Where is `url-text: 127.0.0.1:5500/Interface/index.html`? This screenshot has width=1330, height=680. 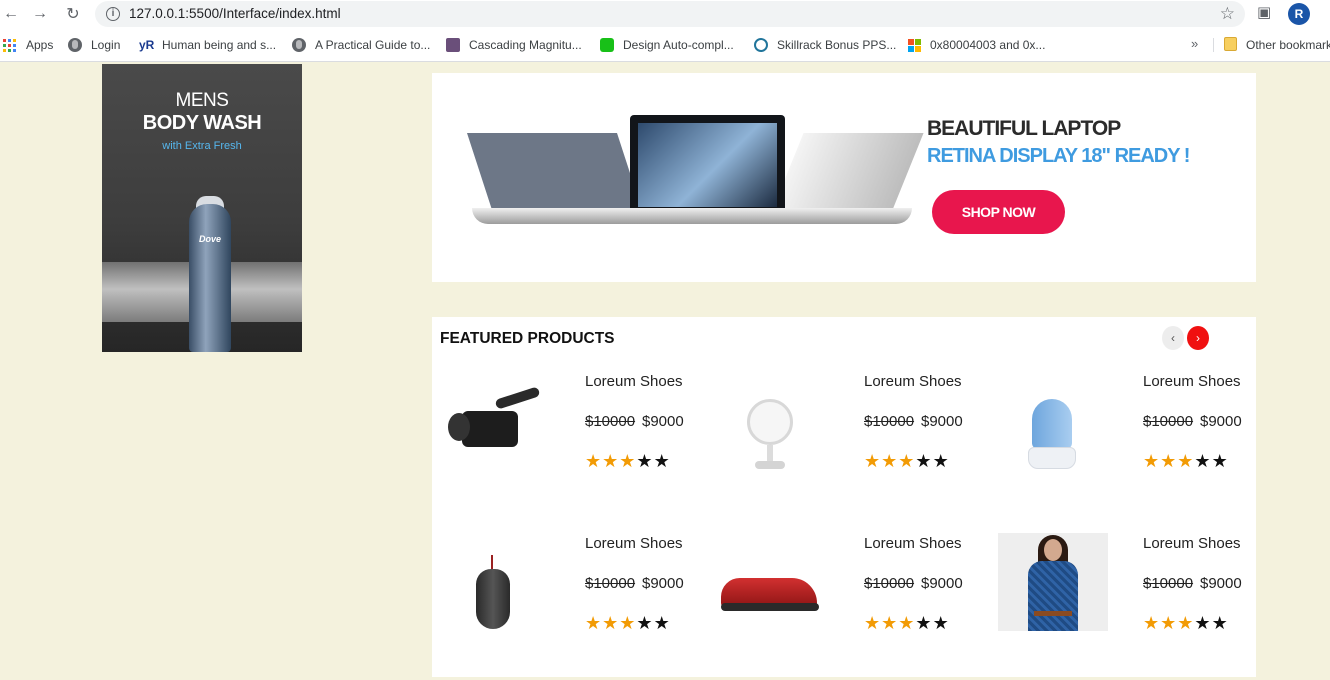
url-text: 127.0.0.1:5500/Interface/index.html is located at coordinates (235, 13).